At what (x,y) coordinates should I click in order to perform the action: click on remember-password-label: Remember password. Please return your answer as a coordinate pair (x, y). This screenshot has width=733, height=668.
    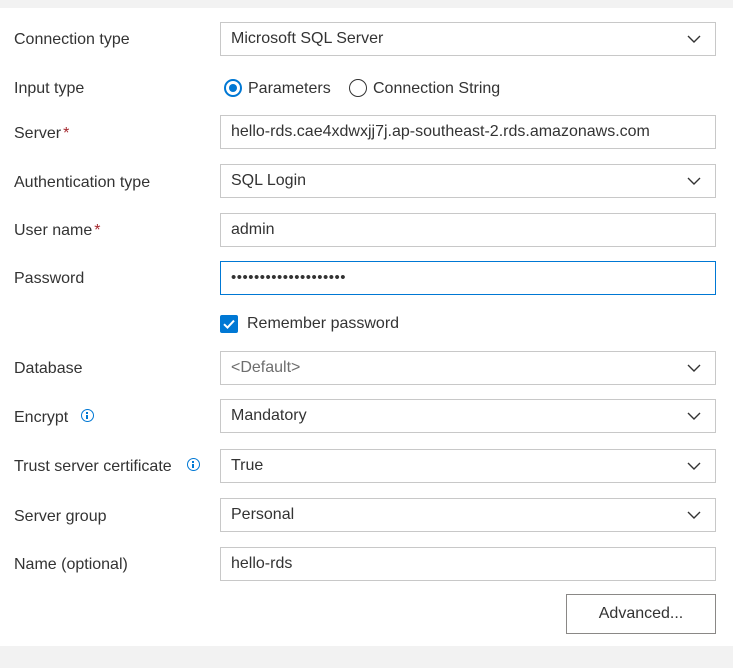
    Looking at the image, I should click on (323, 324).